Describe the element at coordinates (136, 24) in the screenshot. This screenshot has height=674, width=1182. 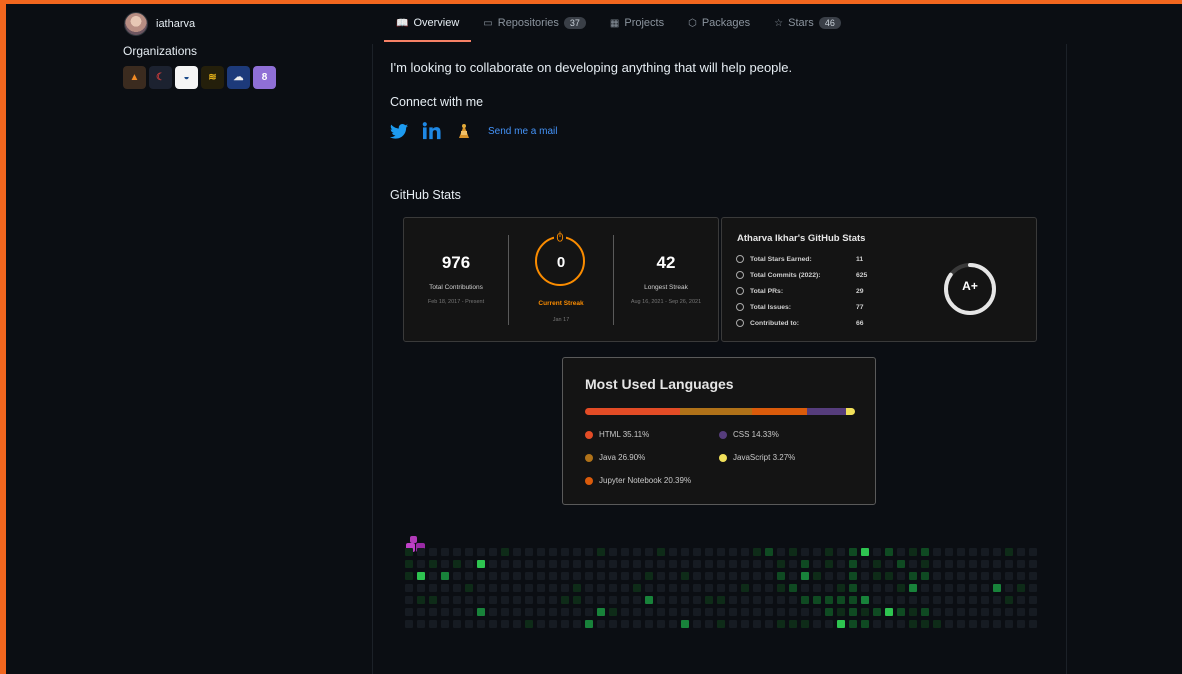
I see `avatar` at that location.